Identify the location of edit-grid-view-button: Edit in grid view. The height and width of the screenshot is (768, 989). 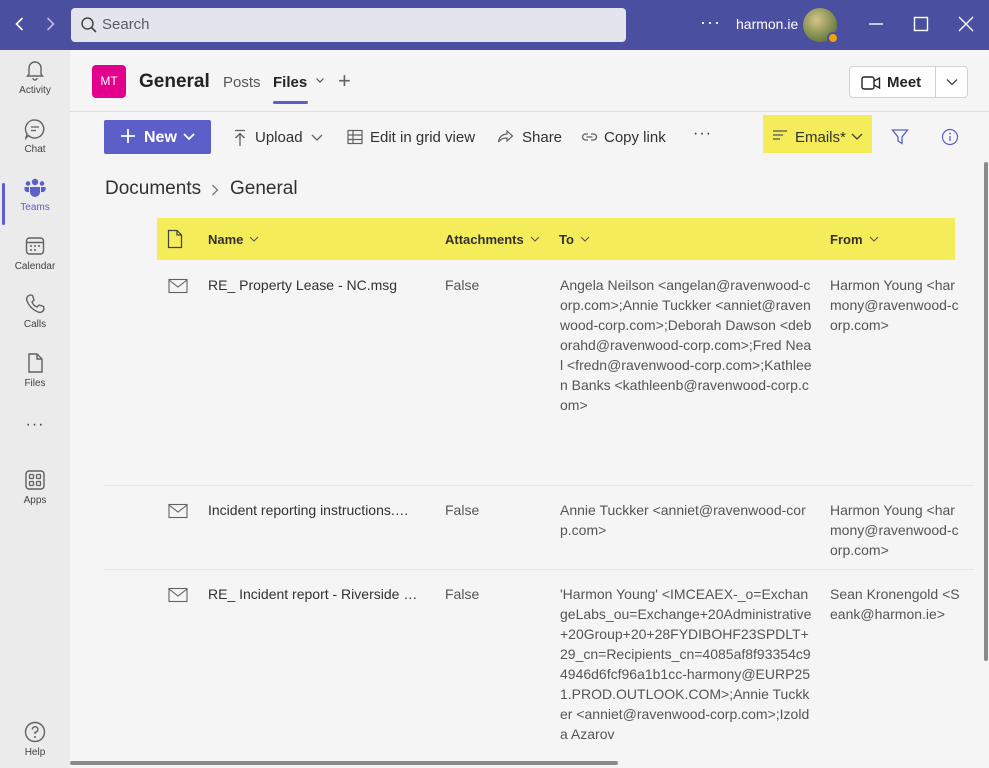
(412, 139).